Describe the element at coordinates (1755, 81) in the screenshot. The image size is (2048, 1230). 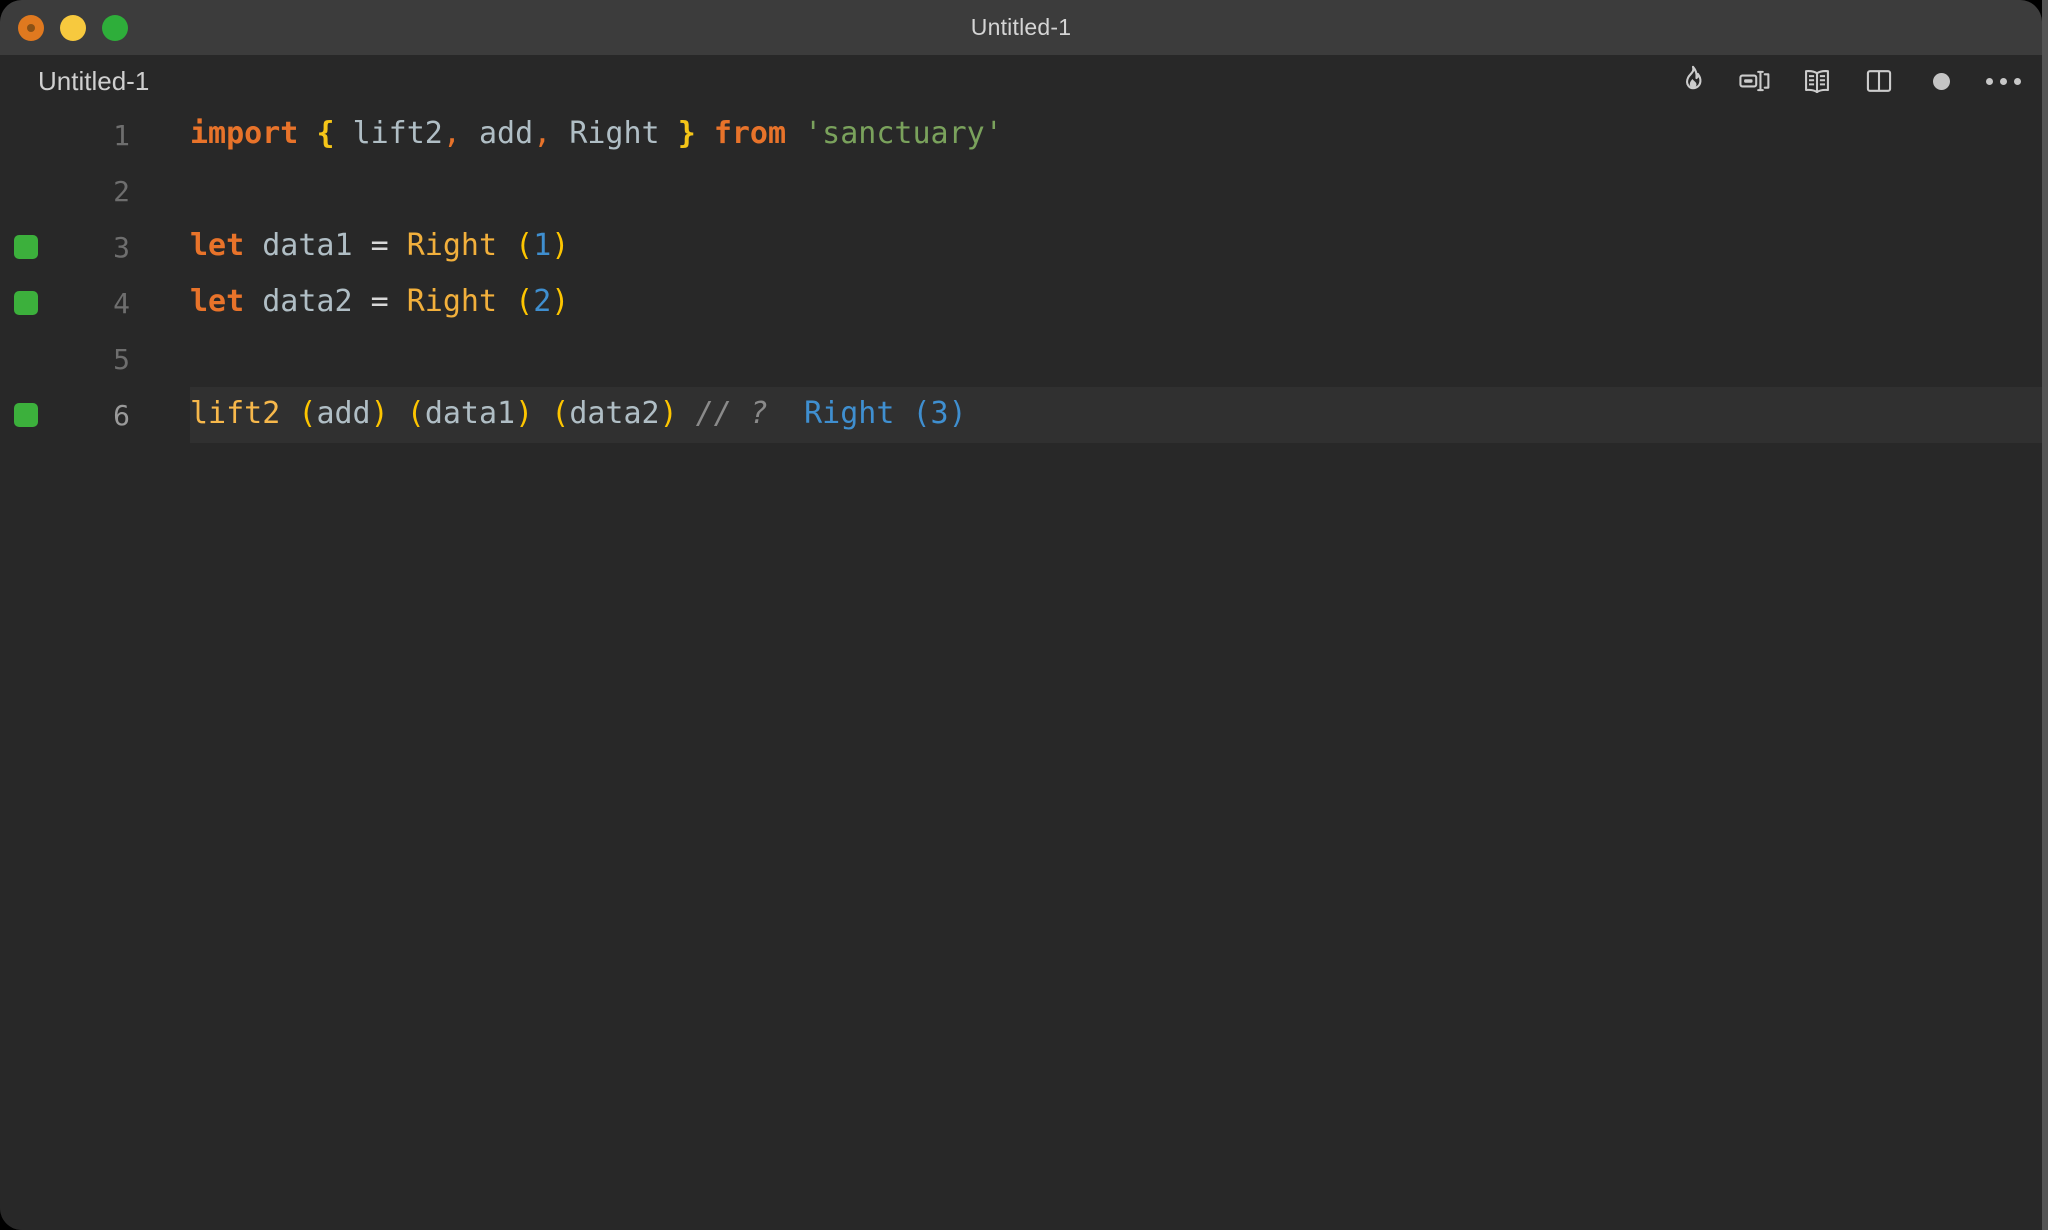
I see `toggle-inline-results-icon` at that location.